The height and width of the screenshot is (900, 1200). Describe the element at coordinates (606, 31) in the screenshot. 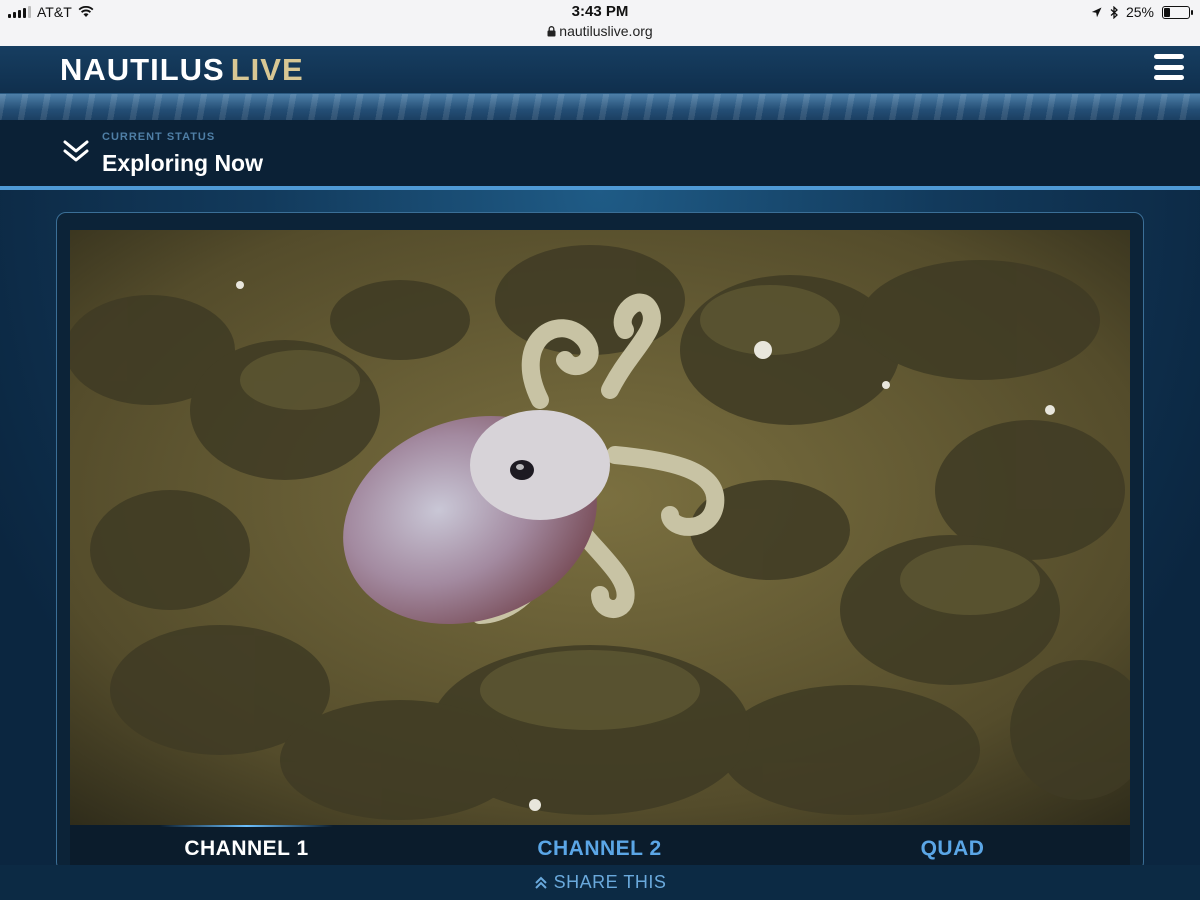

I see `url-text: nautiluslive.org` at that location.